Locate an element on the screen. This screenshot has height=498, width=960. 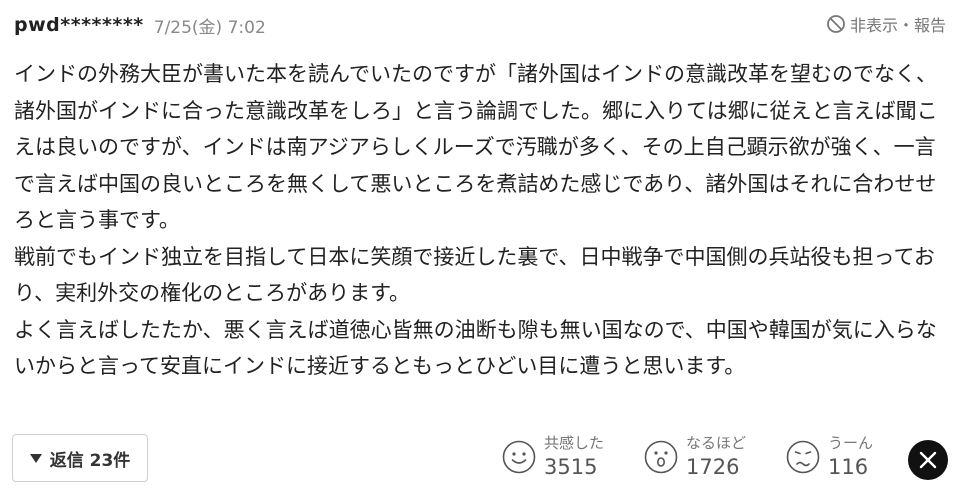
reaction-agree-count: 3515 is located at coordinates (571, 466).